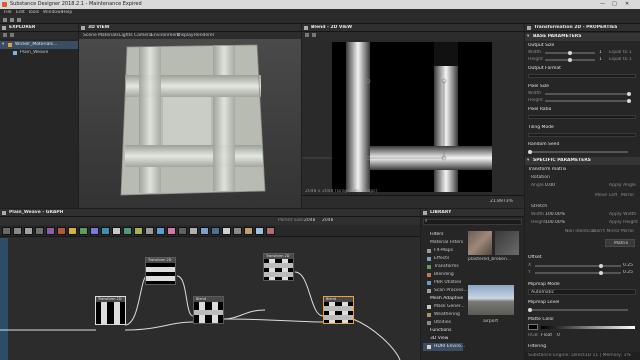 The height and width of the screenshot is (360, 640). Describe the element at coordinates (588, 327) in the screenshot. I see `matte-gradient` at that location.